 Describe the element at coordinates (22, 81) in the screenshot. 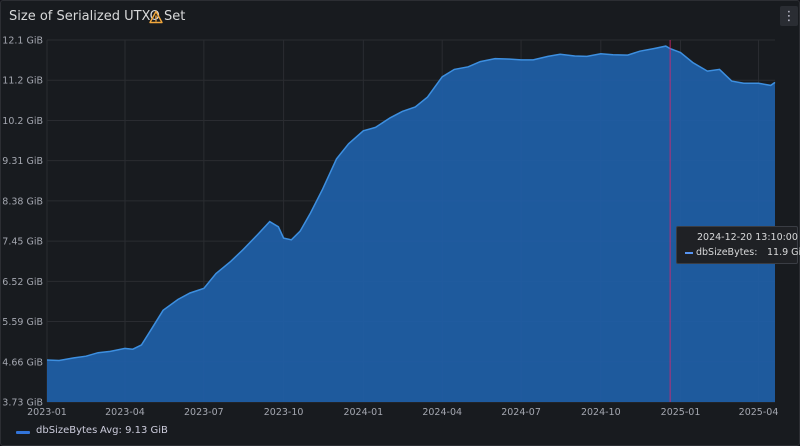

I see `y-tick-label: 11.2 GiB` at that location.